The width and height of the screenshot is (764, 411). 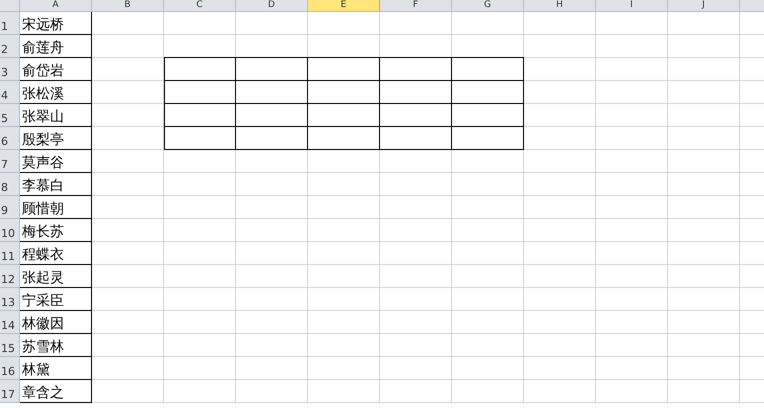 What do you see at coordinates (56, 115) in the screenshot?
I see `name-cell: 张翠山` at bounding box center [56, 115].